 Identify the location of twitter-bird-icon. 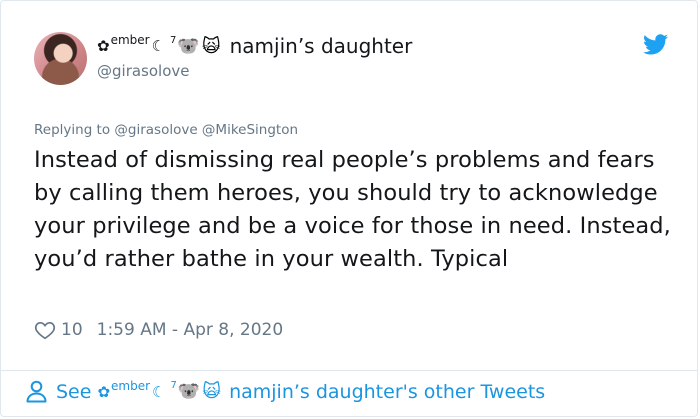
(655, 44).